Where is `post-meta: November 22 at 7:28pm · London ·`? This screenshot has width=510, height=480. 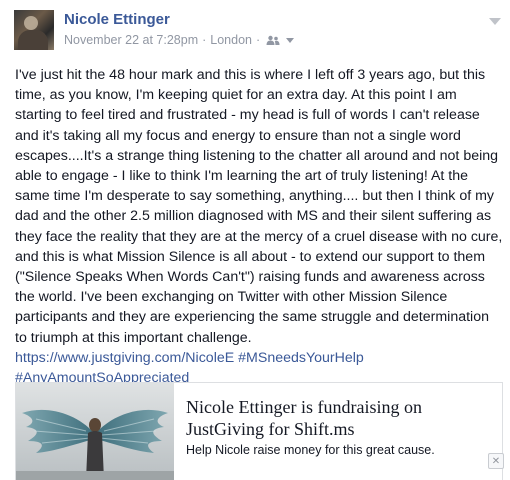
post-meta: November 22 at 7:28pm · London · is located at coordinates (179, 40).